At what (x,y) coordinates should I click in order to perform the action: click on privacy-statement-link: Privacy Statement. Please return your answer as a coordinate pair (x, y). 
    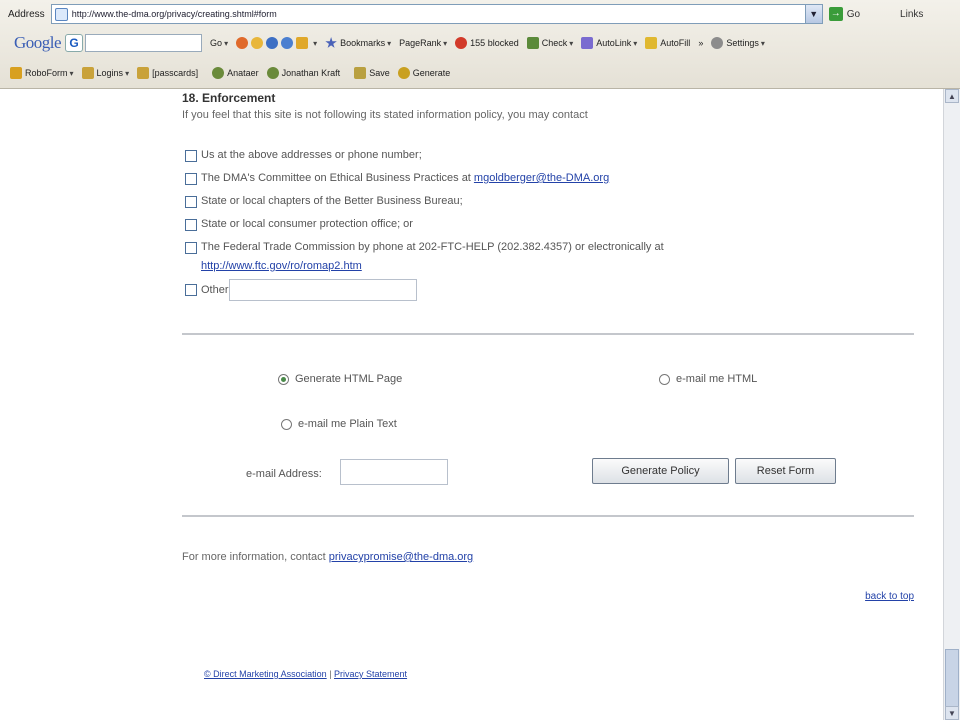
    Looking at the image, I should click on (370, 674).